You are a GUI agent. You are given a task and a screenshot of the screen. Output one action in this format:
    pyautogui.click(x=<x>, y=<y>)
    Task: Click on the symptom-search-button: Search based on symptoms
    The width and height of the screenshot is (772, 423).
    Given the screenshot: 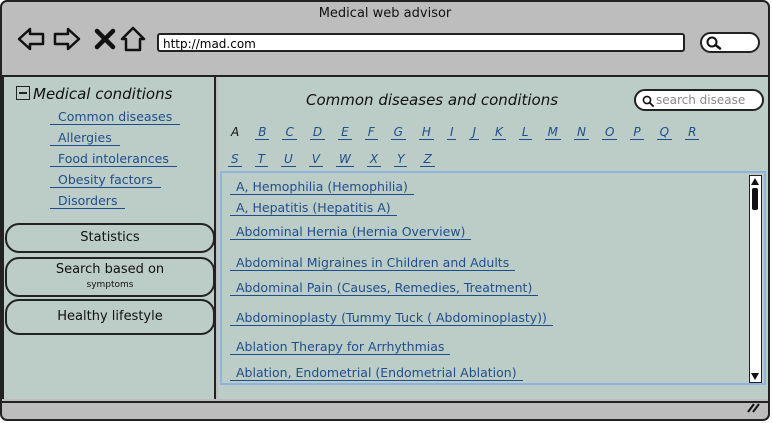 What is the action you would take?
    pyautogui.click(x=110, y=277)
    